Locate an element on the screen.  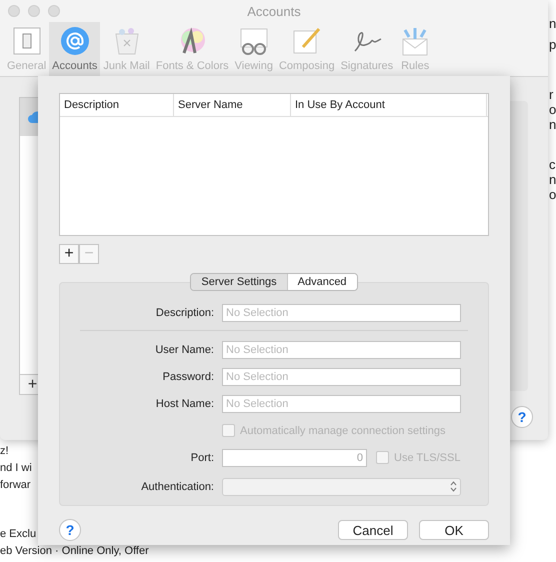
field-label: Authentication: is located at coordinates (177, 486).